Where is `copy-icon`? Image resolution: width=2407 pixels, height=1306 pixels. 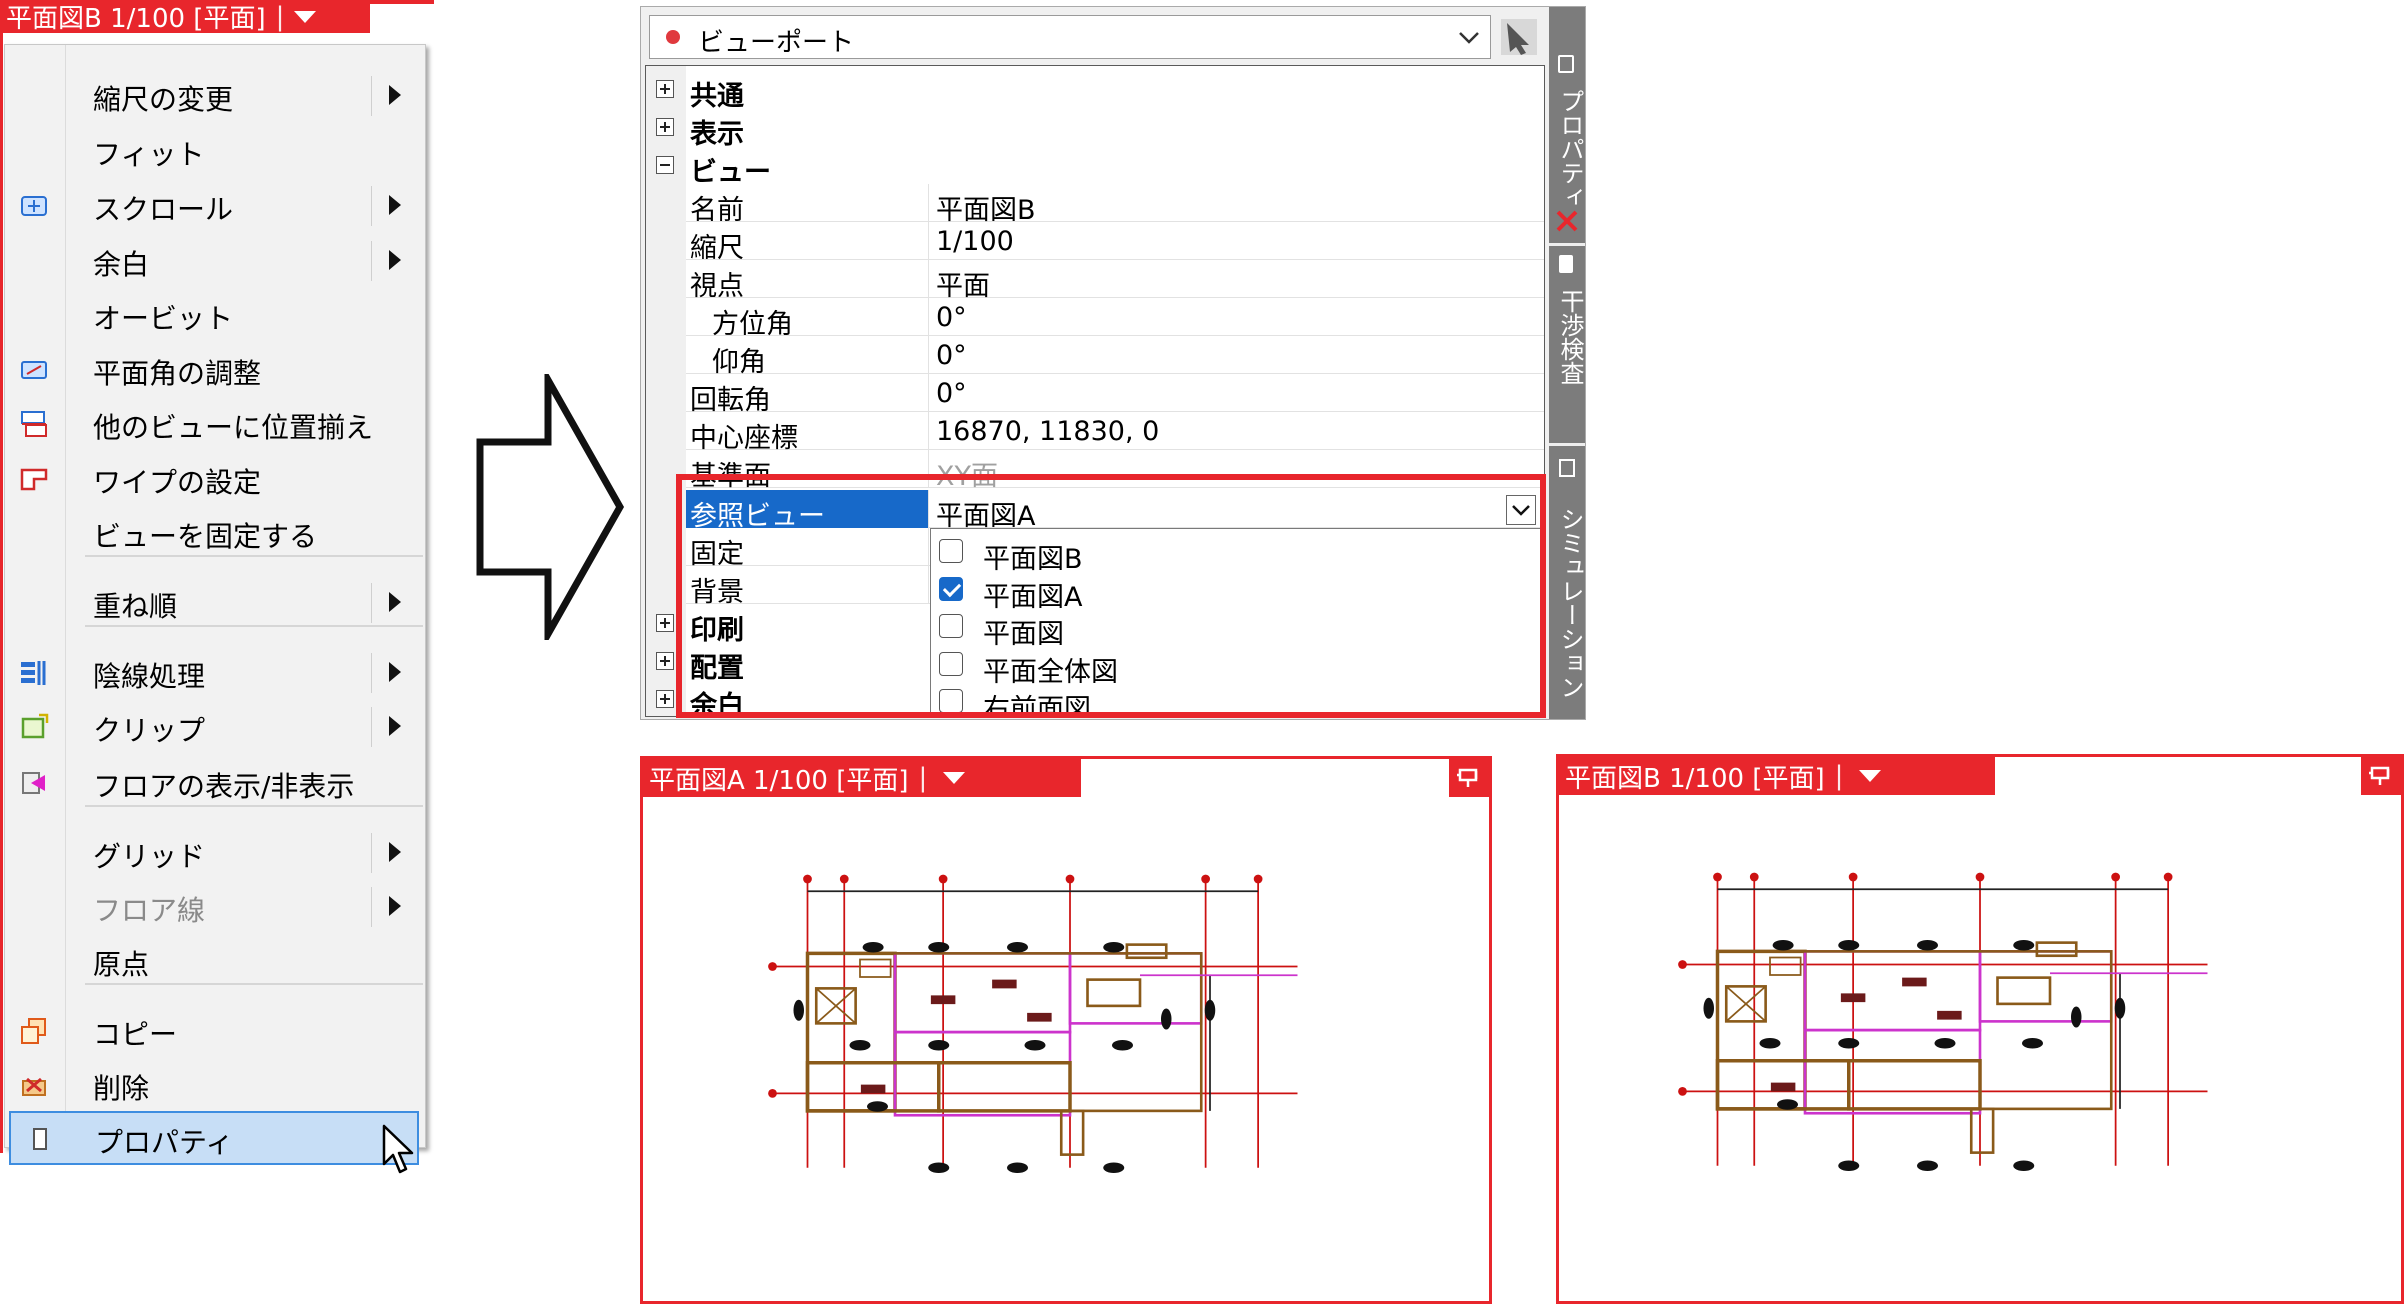
copy-icon is located at coordinates (34, 1031).